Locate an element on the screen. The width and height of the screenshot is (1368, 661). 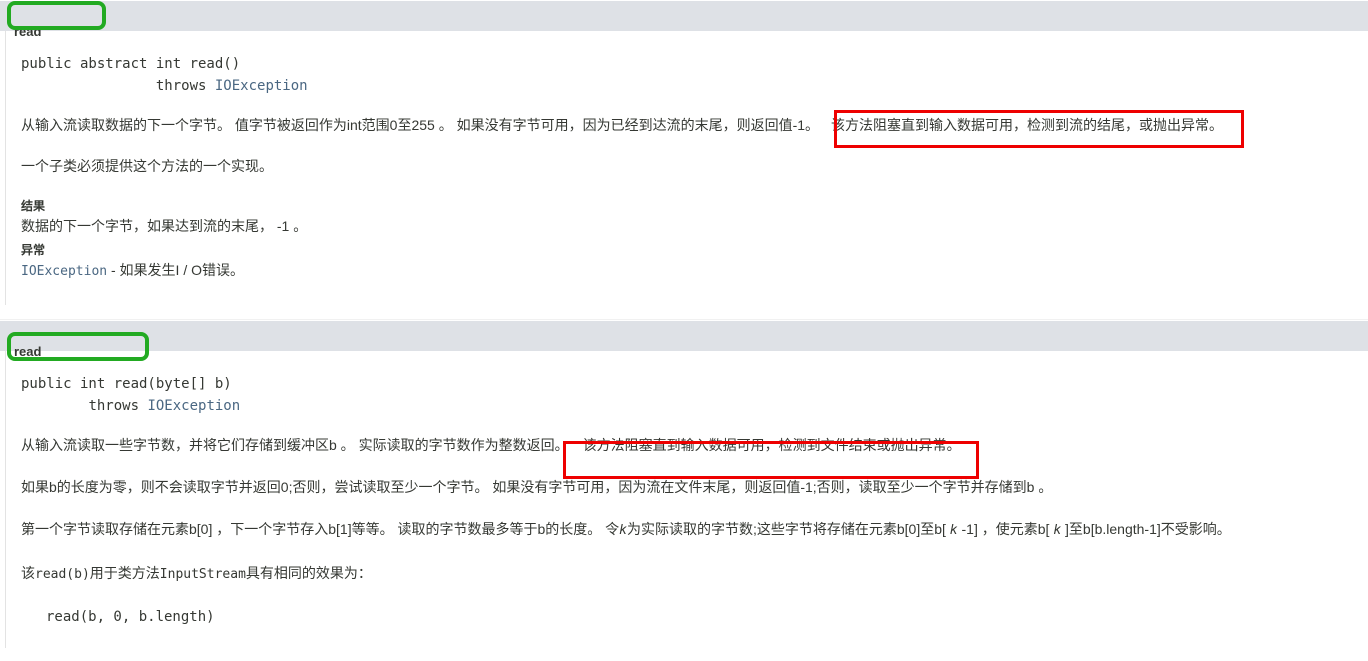
throws-heading-1: 异常 is located at coordinates (33, 250).